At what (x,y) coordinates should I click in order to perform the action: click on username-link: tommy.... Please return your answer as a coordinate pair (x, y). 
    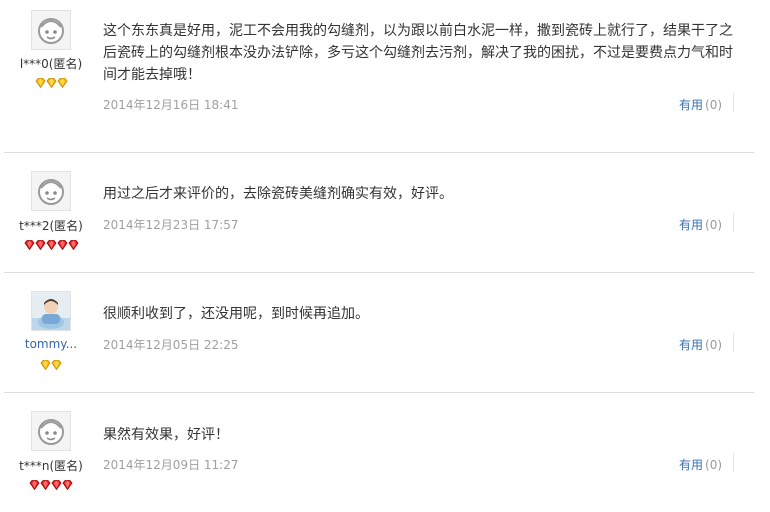
    Looking at the image, I should click on (51, 344).